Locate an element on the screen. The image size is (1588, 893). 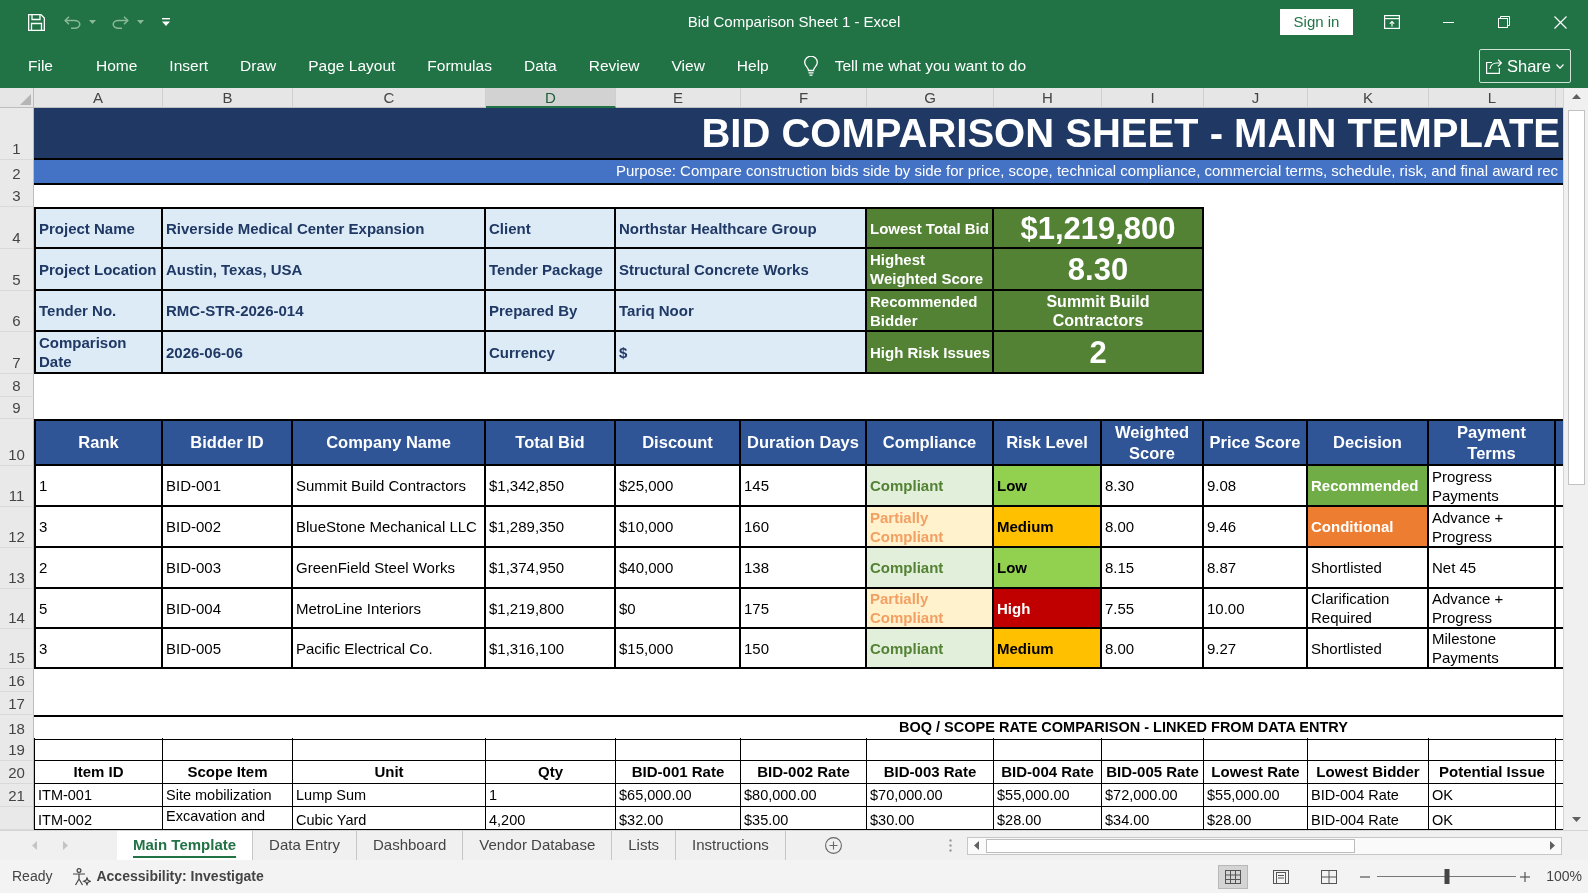
share-button: Share is located at coordinates (1524, 66).